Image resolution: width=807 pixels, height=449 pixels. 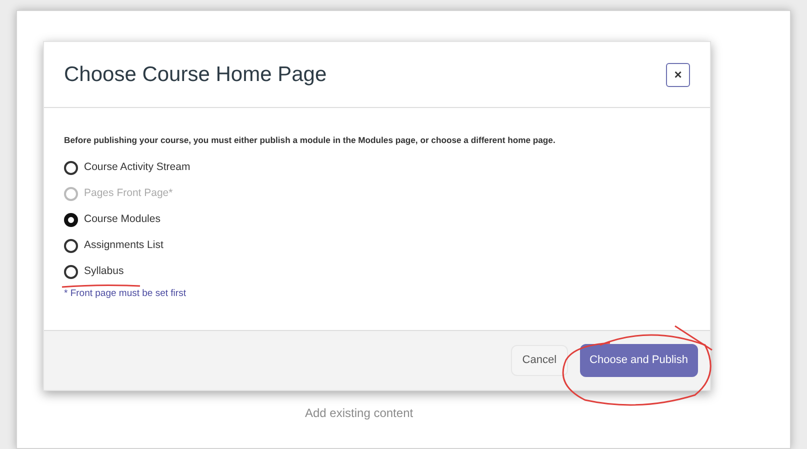 What do you see at coordinates (124, 246) in the screenshot?
I see `option-label: Assignments List` at bounding box center [124, 246].